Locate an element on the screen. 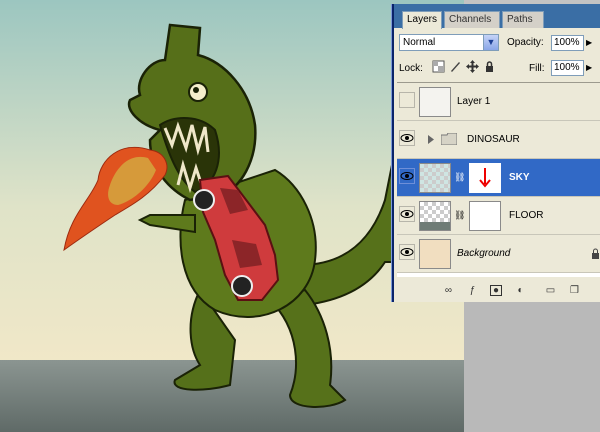 The width and height of the screenshot is (600, 432). down-arrow-icon is located at coordinates (485, 178).